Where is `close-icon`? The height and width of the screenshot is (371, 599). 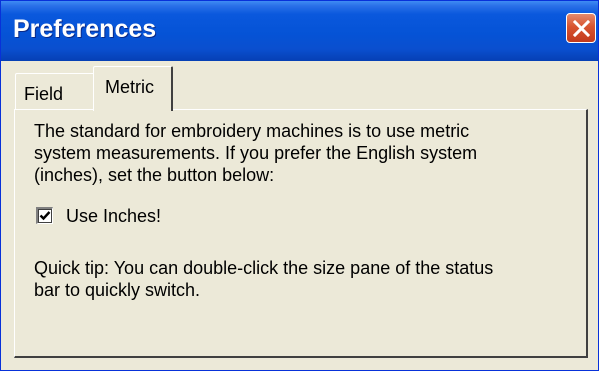 close-icon is located at coordinates (581, 28).